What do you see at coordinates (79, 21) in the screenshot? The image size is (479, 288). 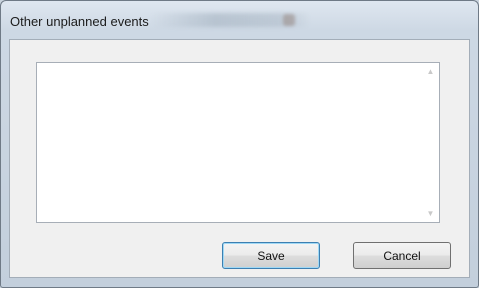 I see `window-title: Other unplanned events` at bounding box center [79, 21].